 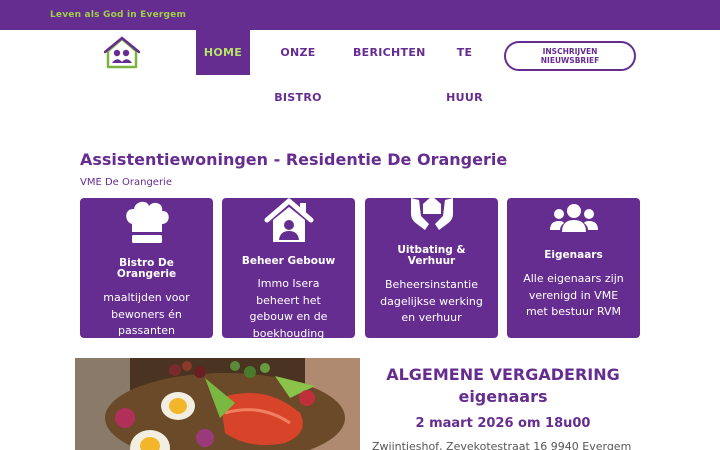 I want to click on card-title: Eigenaars, so click(x=573, y=255).